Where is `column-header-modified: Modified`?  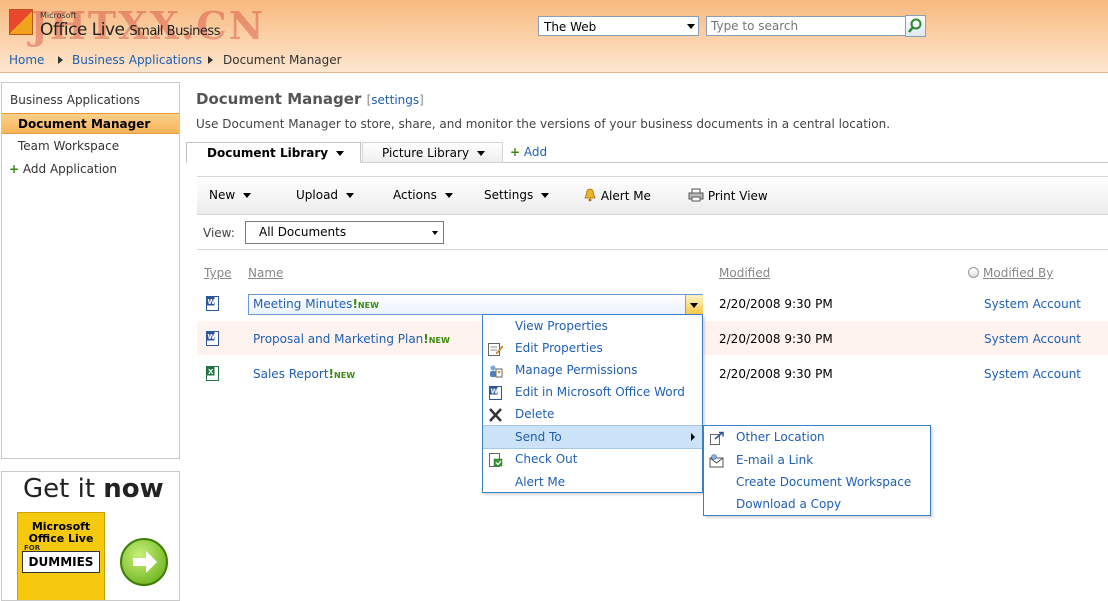
column-header-modified: Modified is located at coordinates (744, 273).